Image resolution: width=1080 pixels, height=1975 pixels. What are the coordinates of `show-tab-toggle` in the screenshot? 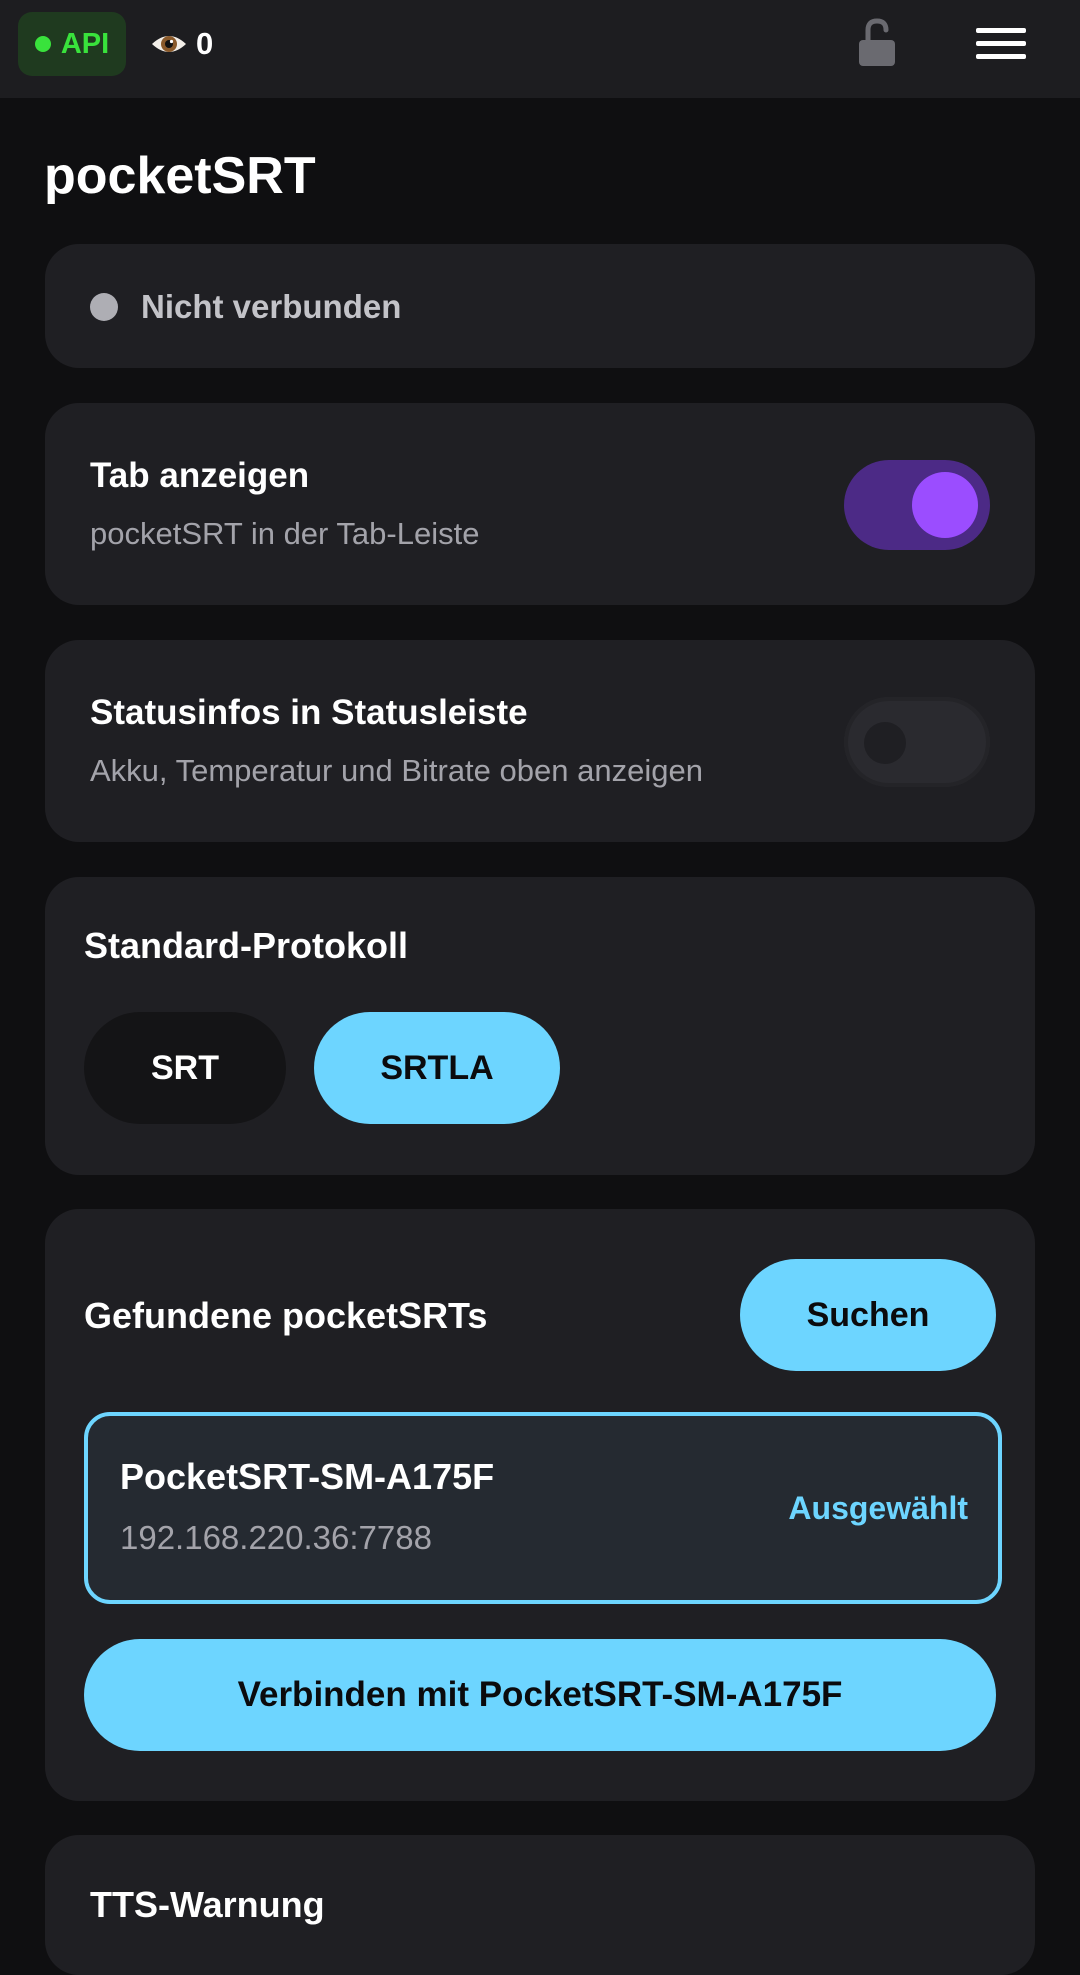 It's located at (917, 505).